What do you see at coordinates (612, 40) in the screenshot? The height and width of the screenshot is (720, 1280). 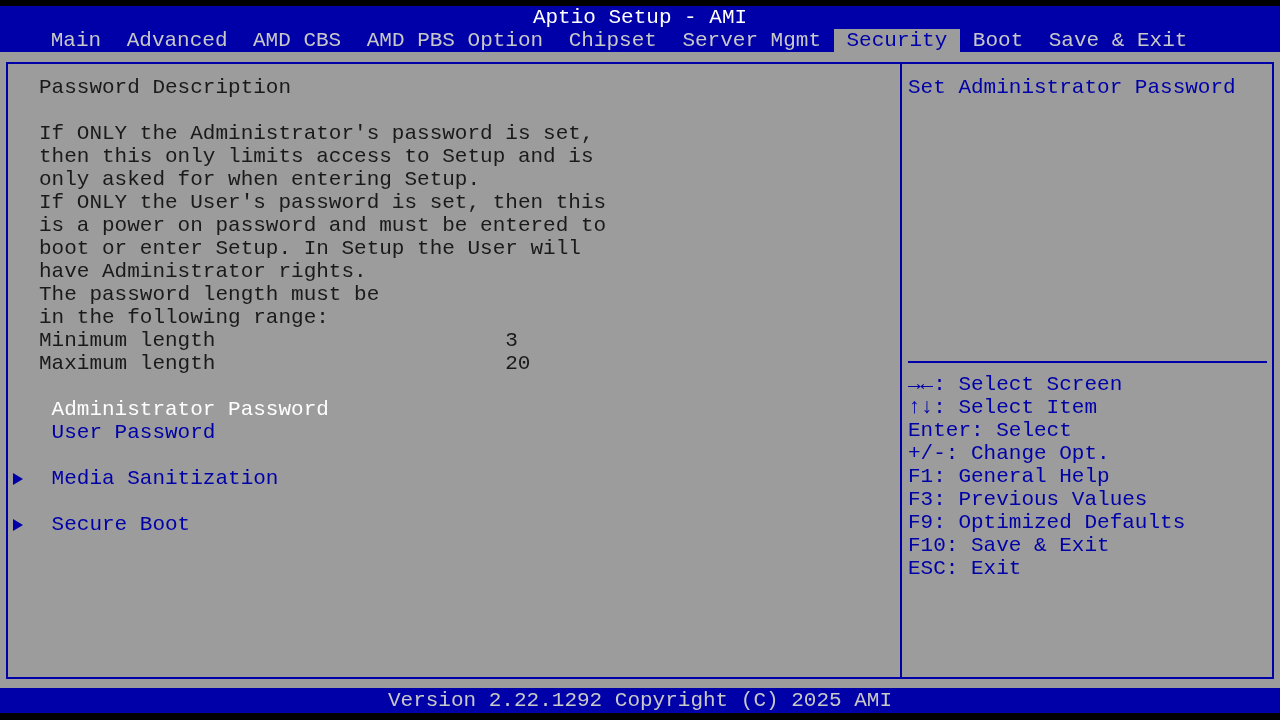 I see `menu-tab: Chipset` at bounding box center [612, 40].